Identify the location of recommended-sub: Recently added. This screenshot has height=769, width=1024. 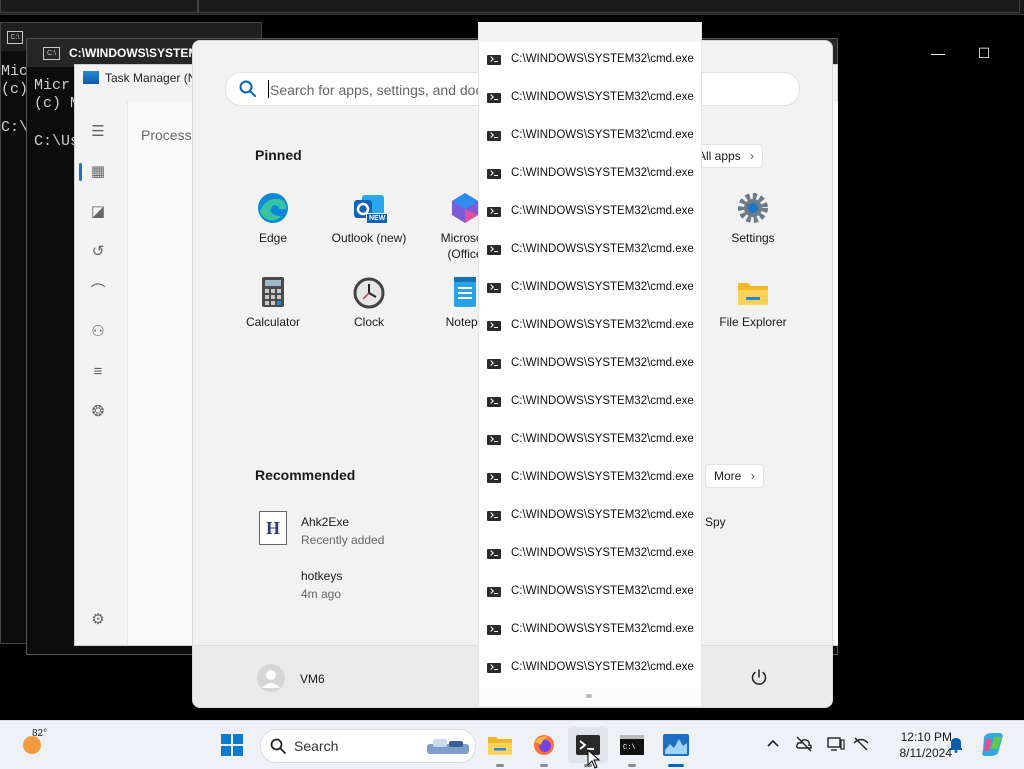
(343, 540).